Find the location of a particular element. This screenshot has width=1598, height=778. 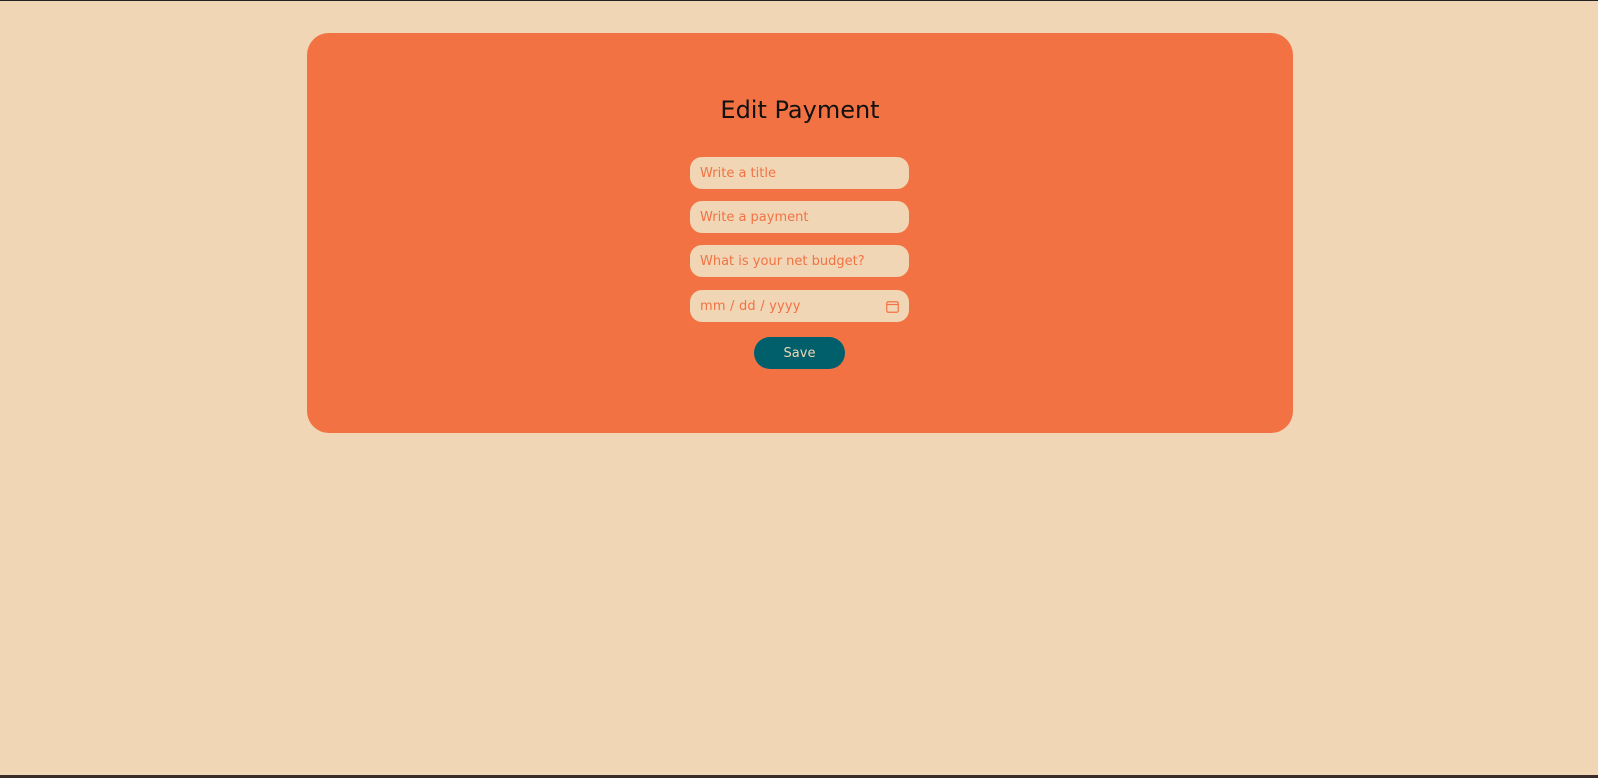

page-title: Edit Payment is located at coordinates (800, 110).